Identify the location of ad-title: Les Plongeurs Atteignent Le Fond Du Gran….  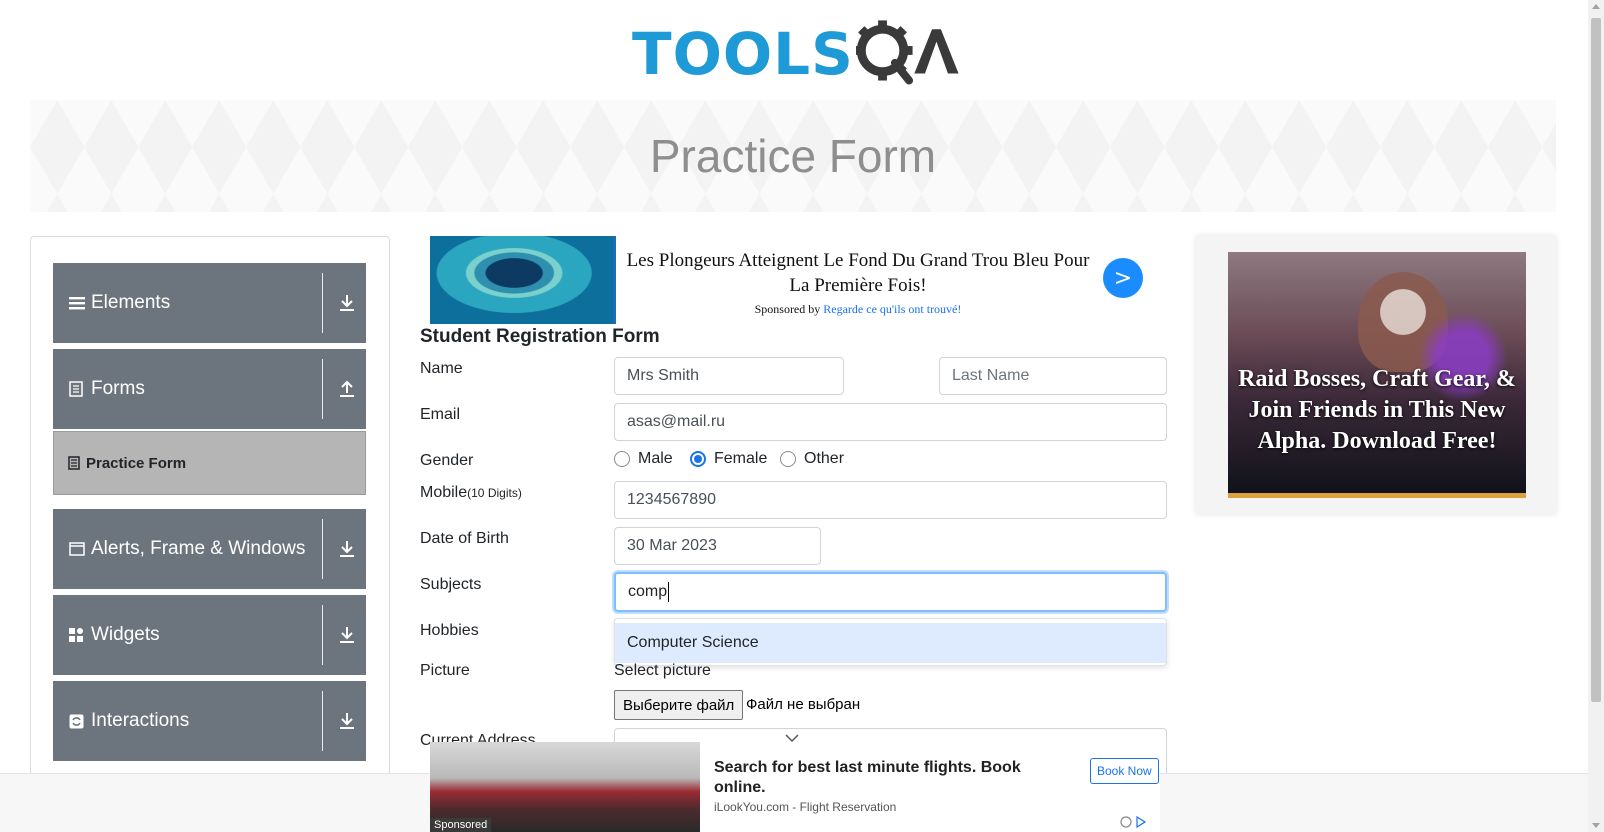
(858, 273).